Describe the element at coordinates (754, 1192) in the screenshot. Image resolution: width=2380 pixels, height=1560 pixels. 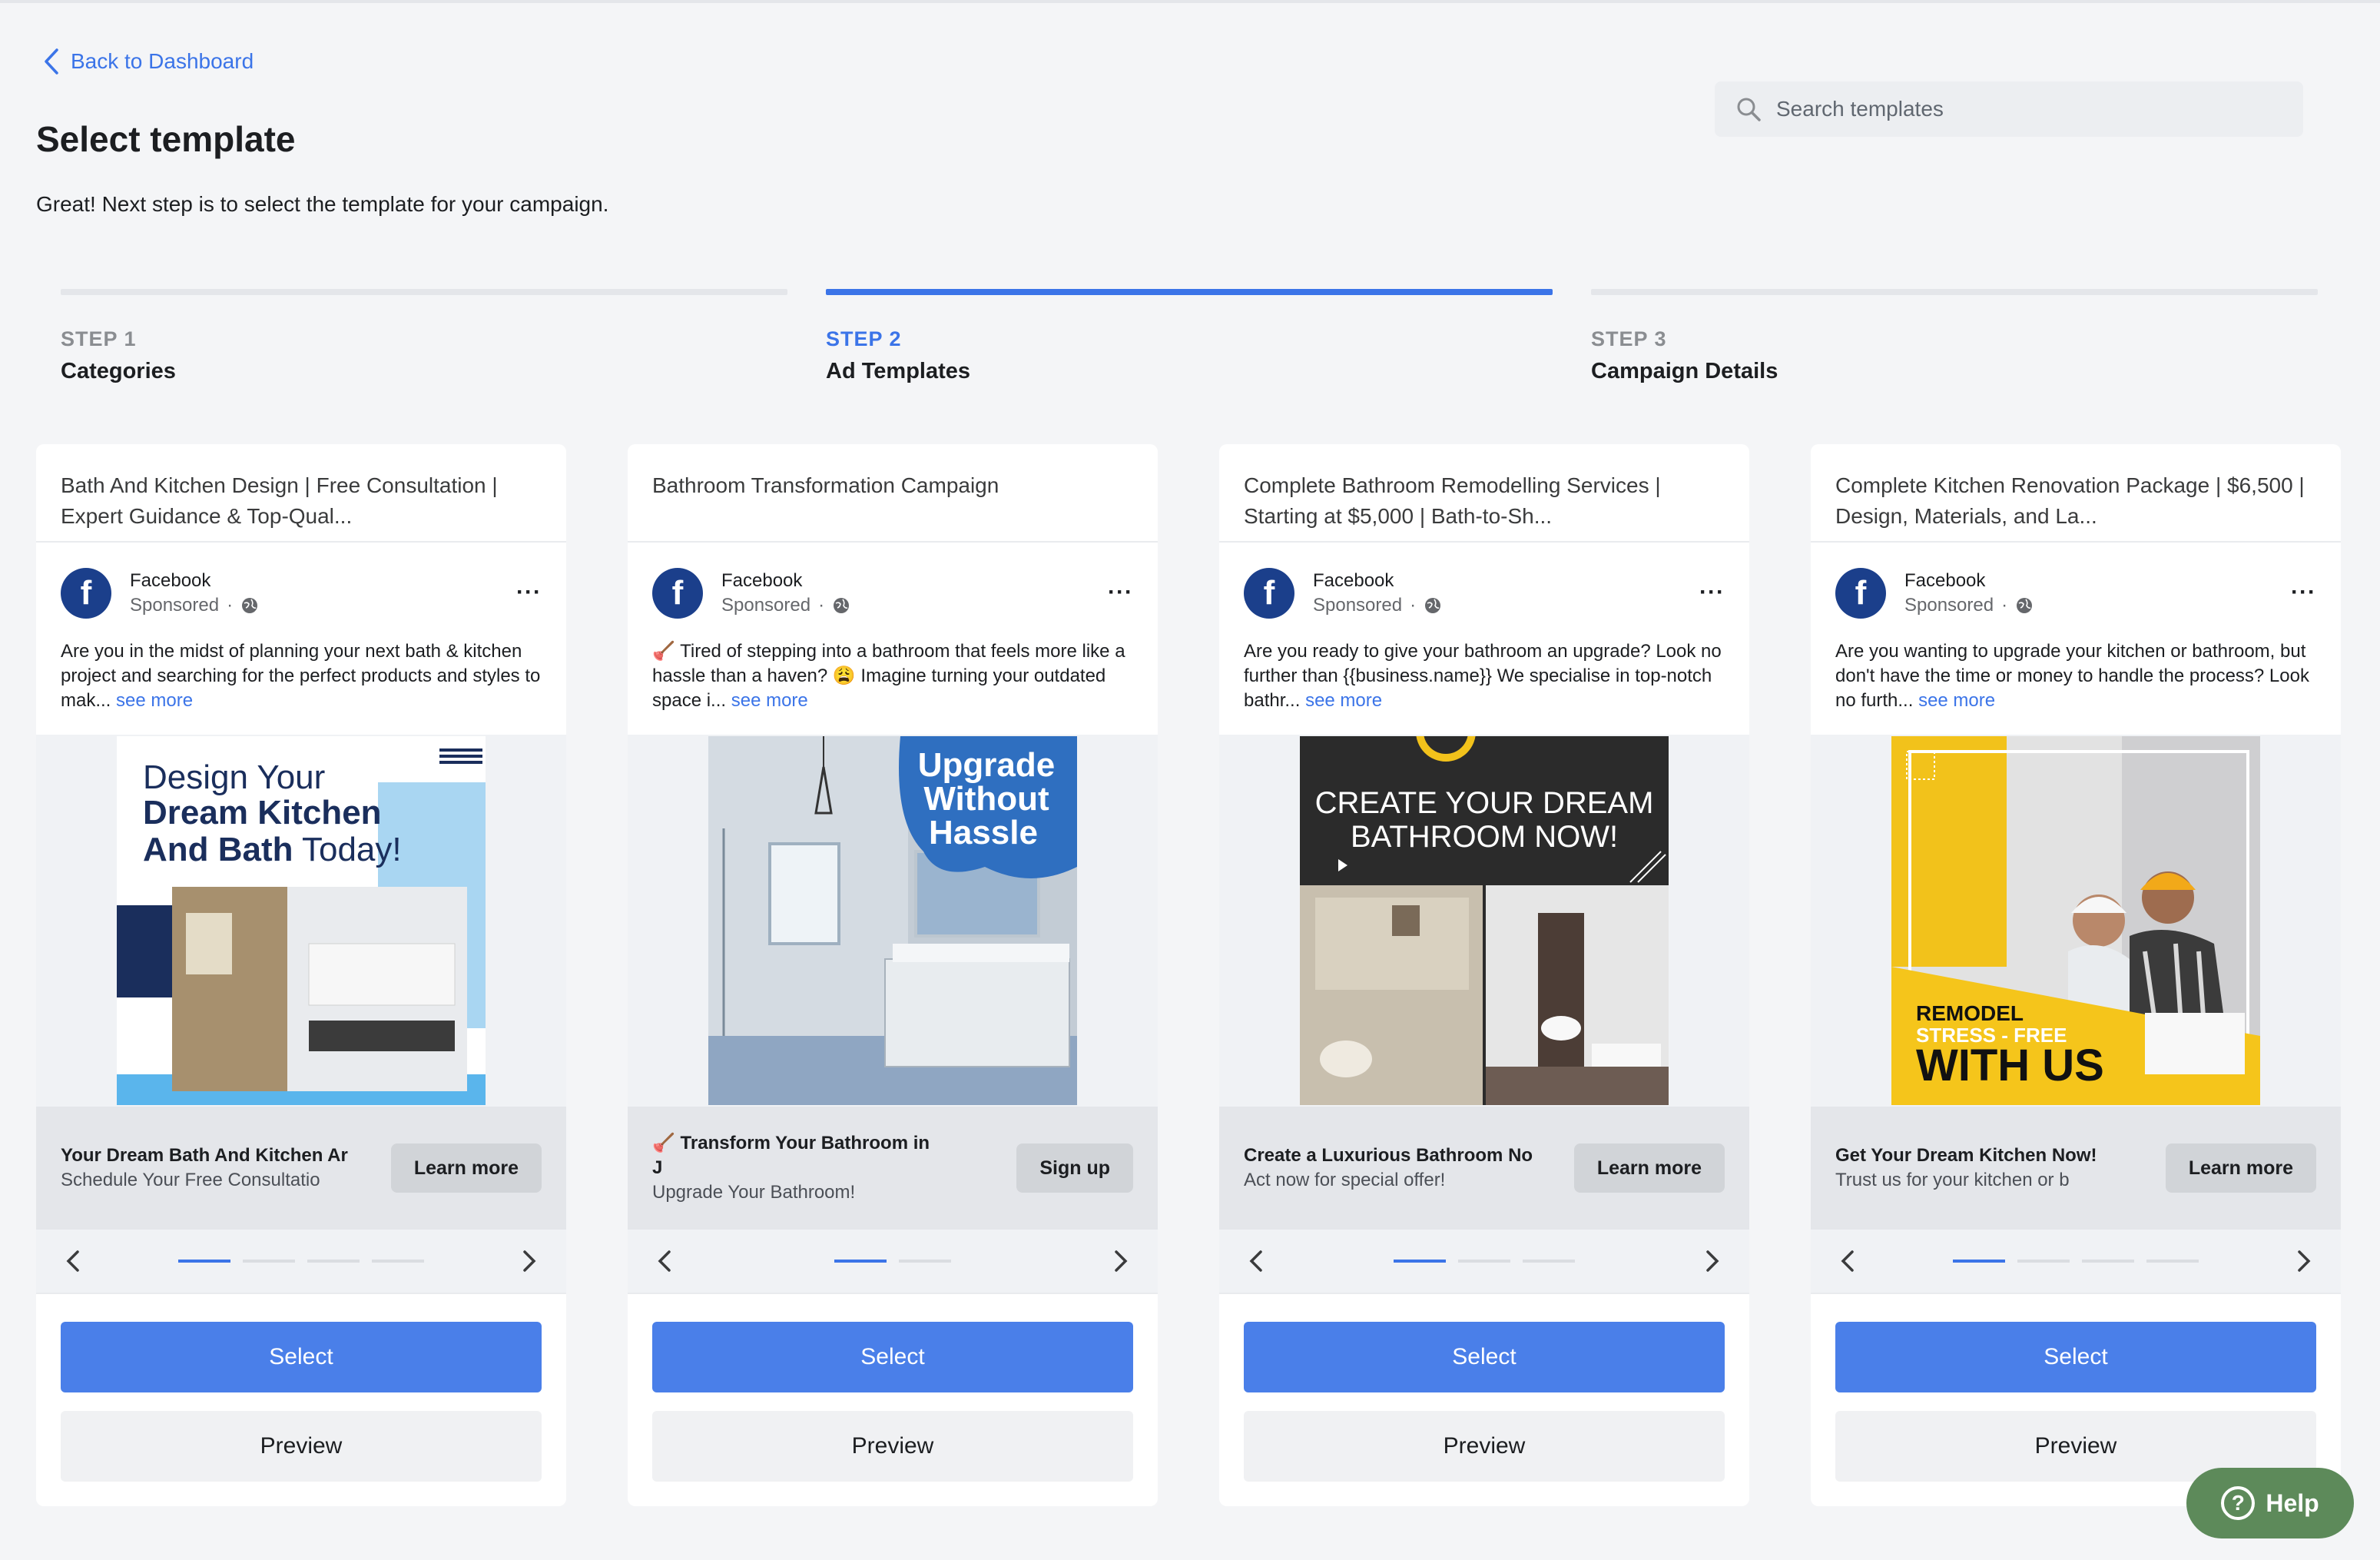
I see `cta-description: Upgrade Your Bathroom!` at that location.